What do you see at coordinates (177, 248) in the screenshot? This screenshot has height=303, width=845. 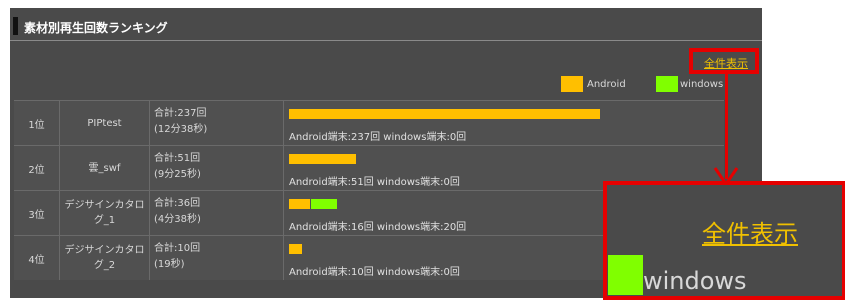 I see `total-count: 合計:10回` at bounding box center [177, 248].